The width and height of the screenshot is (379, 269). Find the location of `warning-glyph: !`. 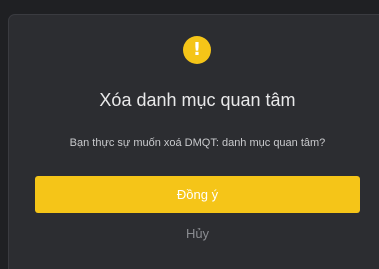

warning-glyph: ! is located at coordinates (197, 49).